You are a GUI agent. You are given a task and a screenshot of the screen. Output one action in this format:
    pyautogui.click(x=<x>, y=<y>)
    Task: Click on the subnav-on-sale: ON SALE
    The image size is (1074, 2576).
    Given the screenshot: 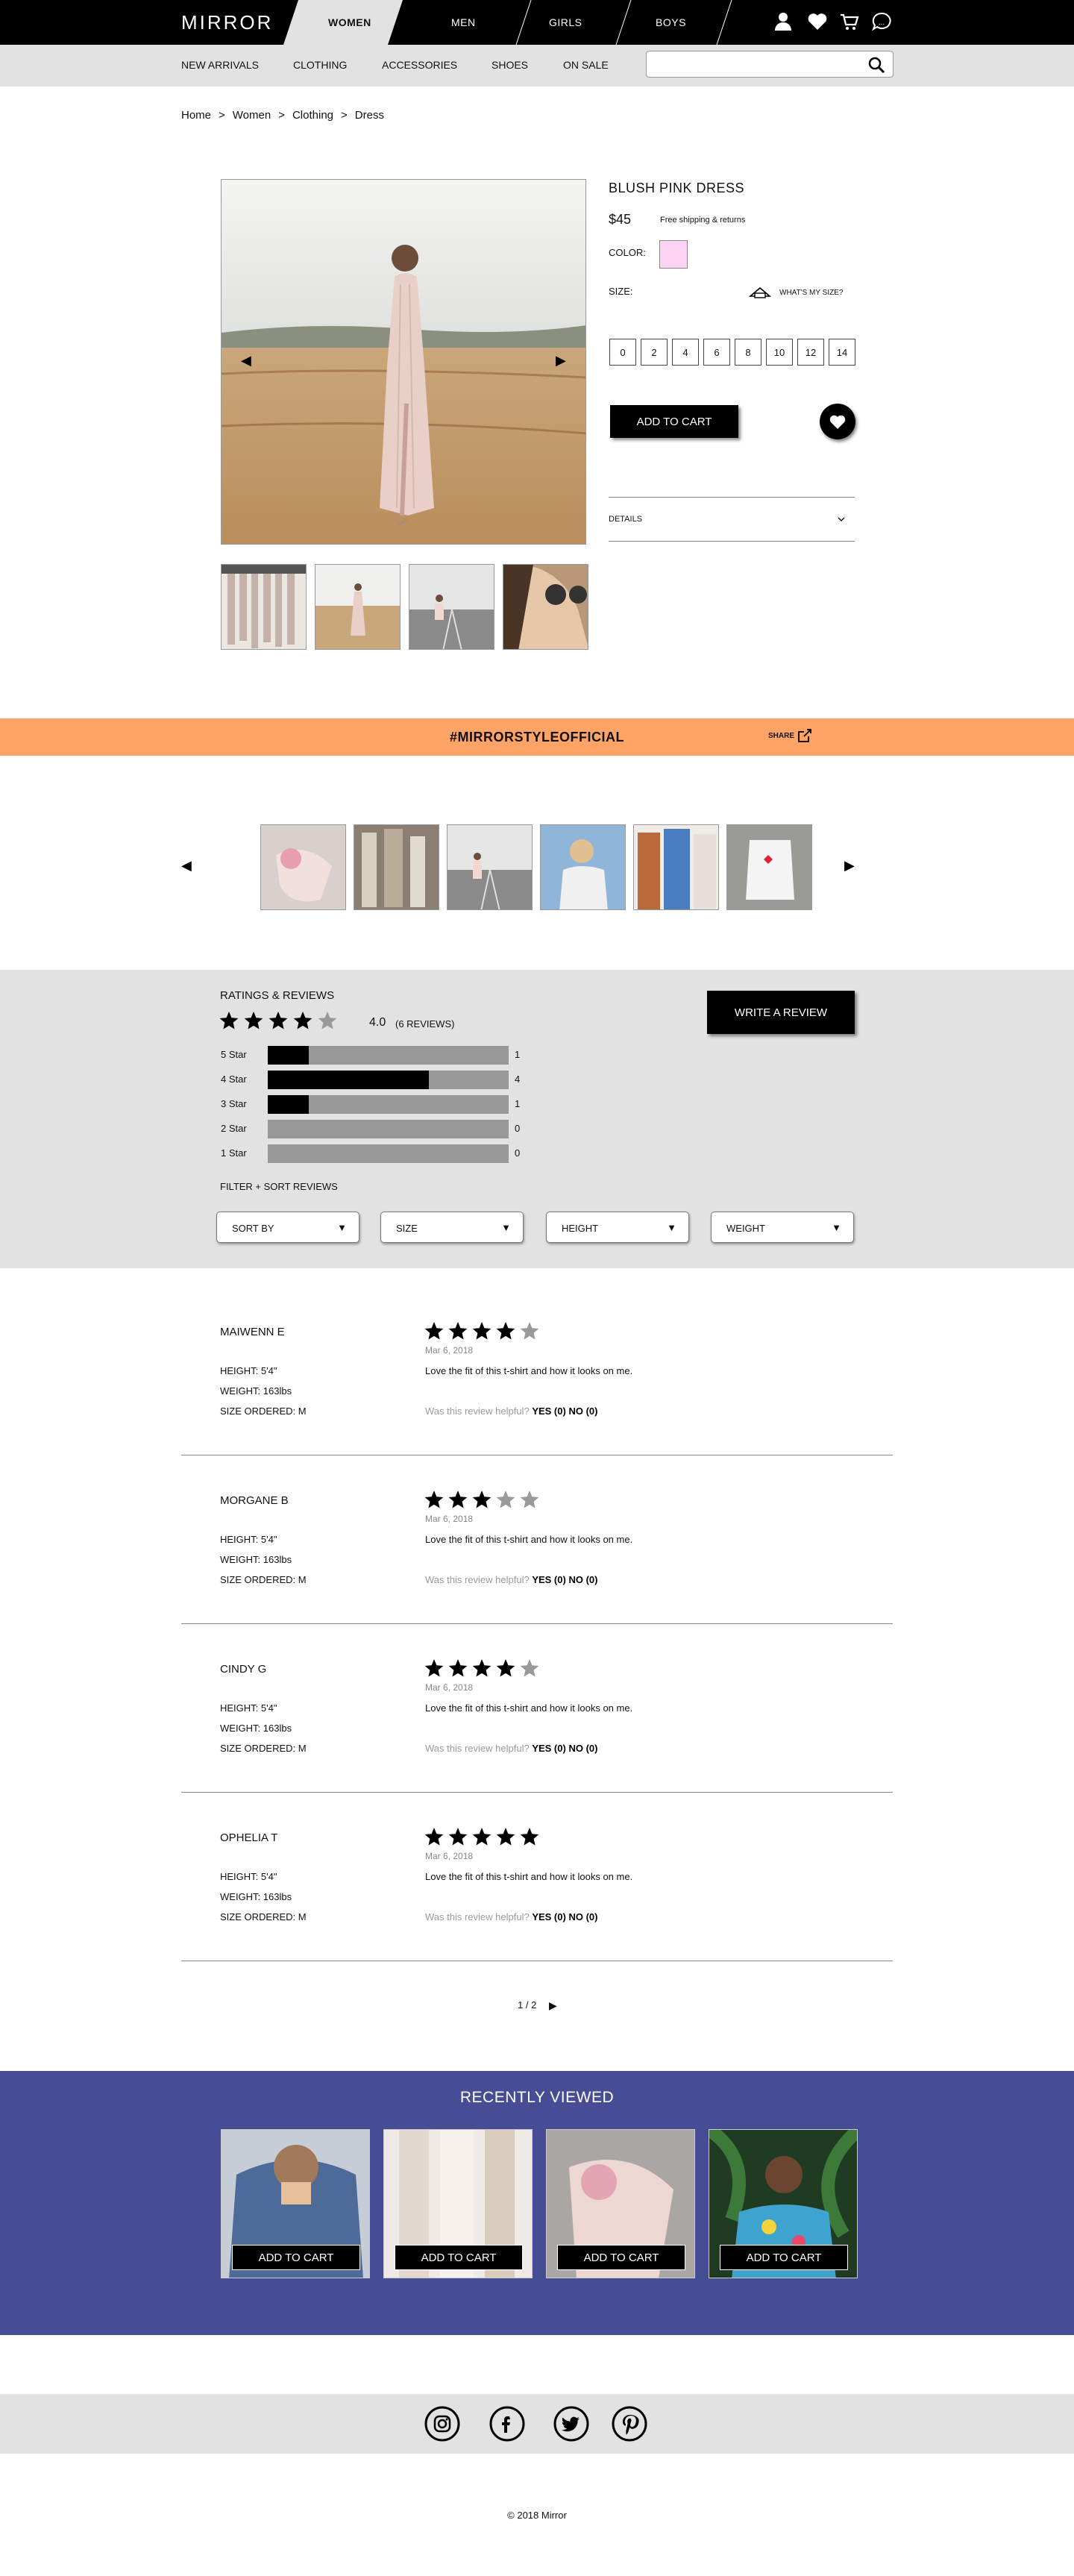 What is the action you would take?
    pyautogui.click(x=586, y=65)
    